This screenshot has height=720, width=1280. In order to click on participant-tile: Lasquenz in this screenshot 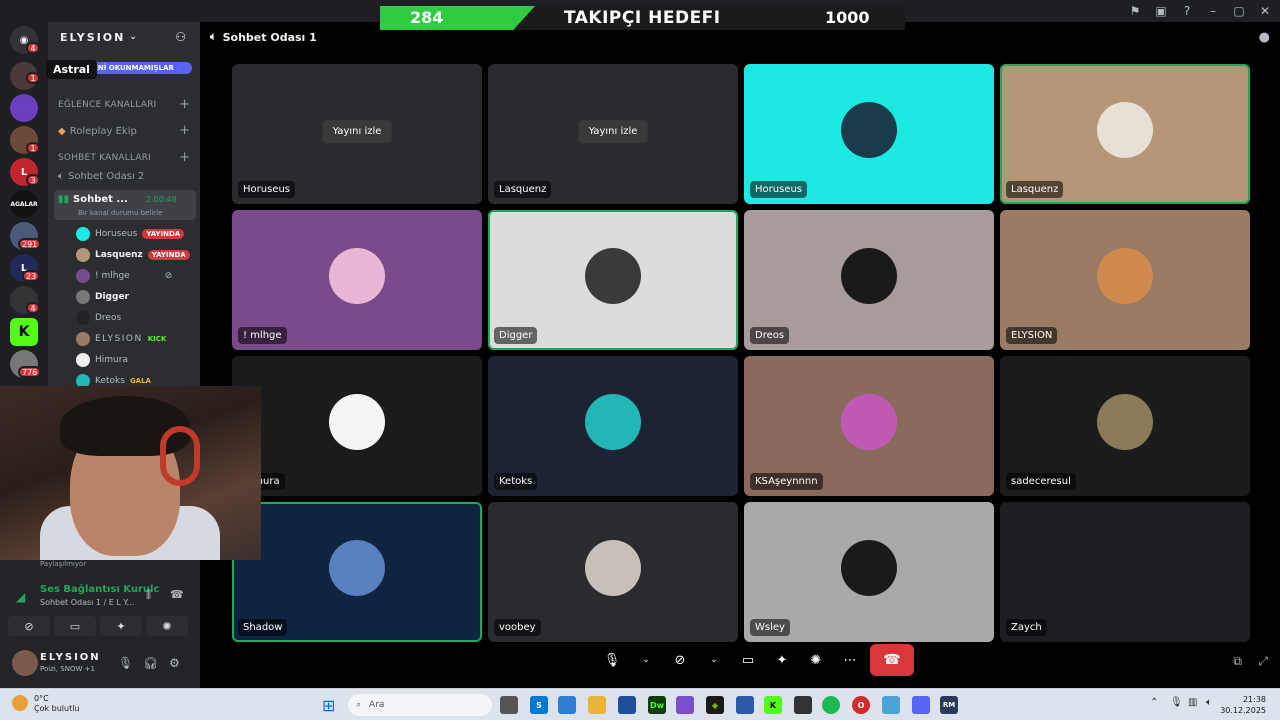, I will do `click(1125, 134)`.